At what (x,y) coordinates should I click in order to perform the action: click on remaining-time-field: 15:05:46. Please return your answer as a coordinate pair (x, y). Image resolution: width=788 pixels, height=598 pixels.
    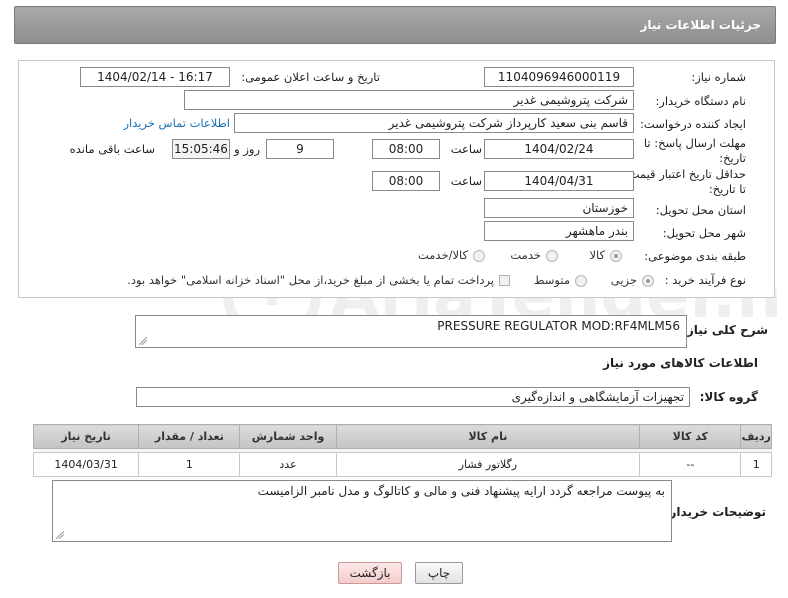
    Looking at the image, I should click on (201, 149).